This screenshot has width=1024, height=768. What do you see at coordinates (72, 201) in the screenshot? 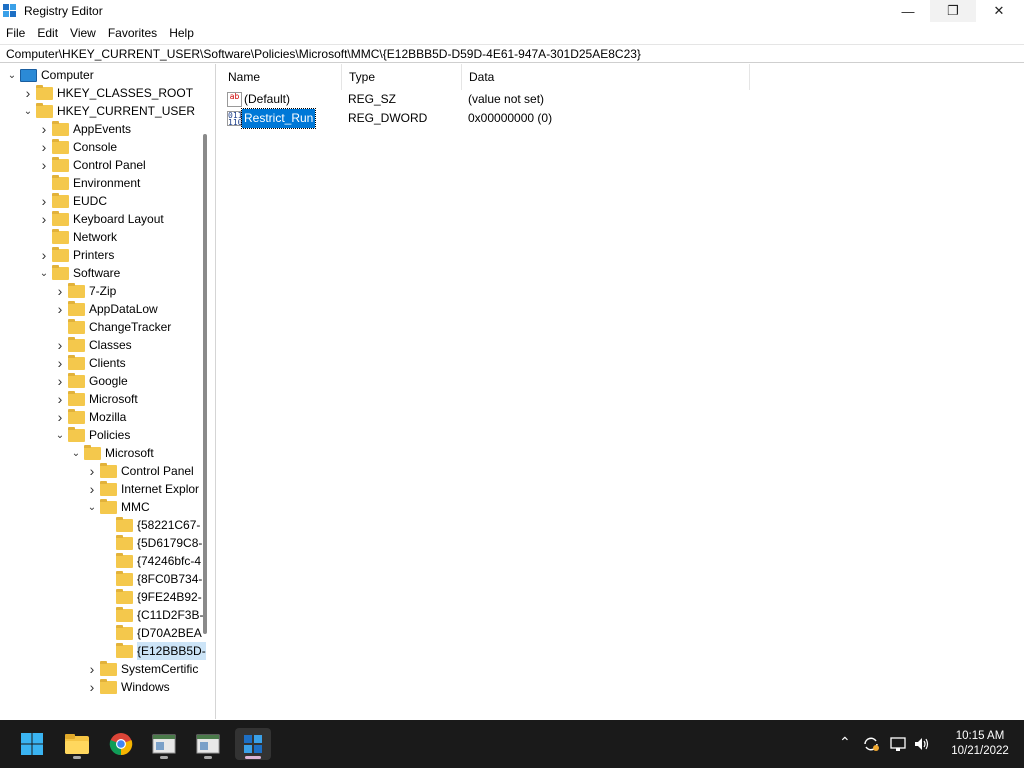
I see `tree-node: › EUDC` at bounding box center [72, 201].